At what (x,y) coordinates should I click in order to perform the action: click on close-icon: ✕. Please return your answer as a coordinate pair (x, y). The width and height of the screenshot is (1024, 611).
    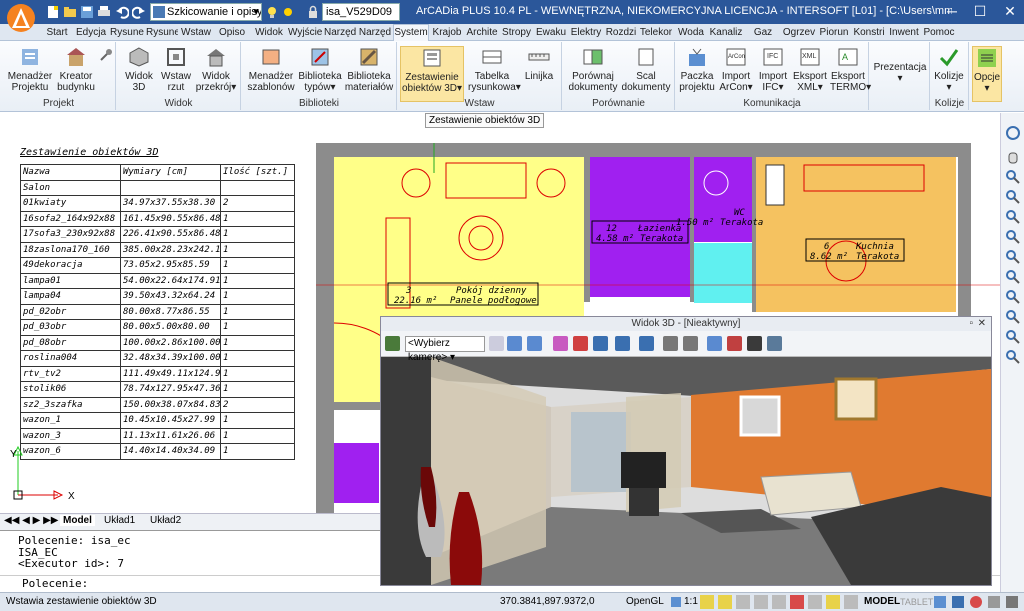
    Looking at the image, I should click on (982, 324).